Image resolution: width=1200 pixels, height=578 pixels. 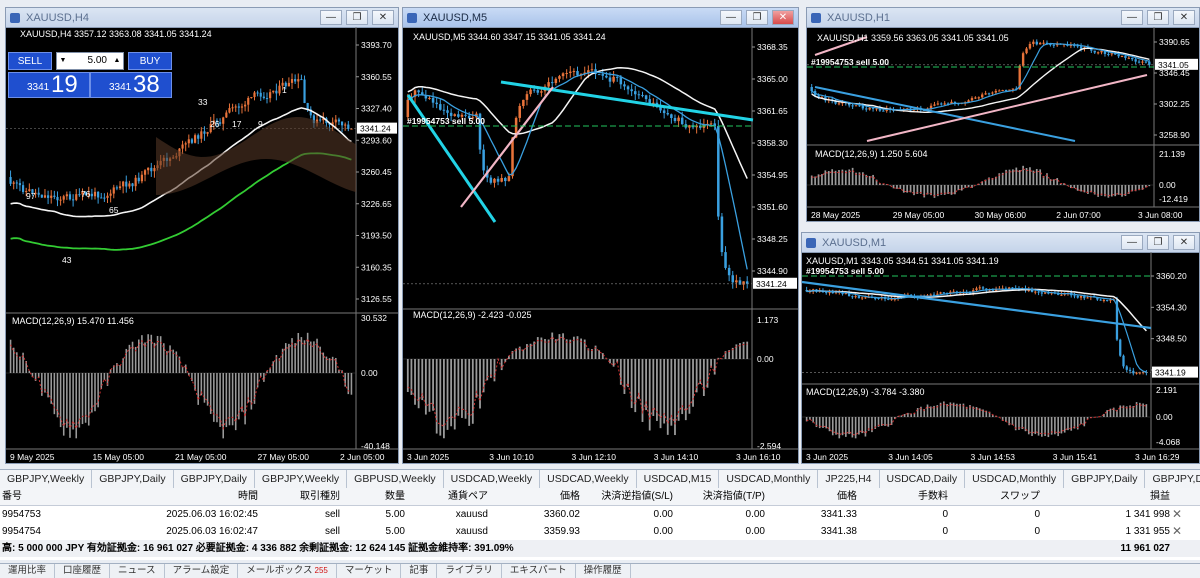 What do you see at coordinates (117, 61) in the screenshot?
I see `lot-up-icon: ▲` at bounding box center [117, 61].